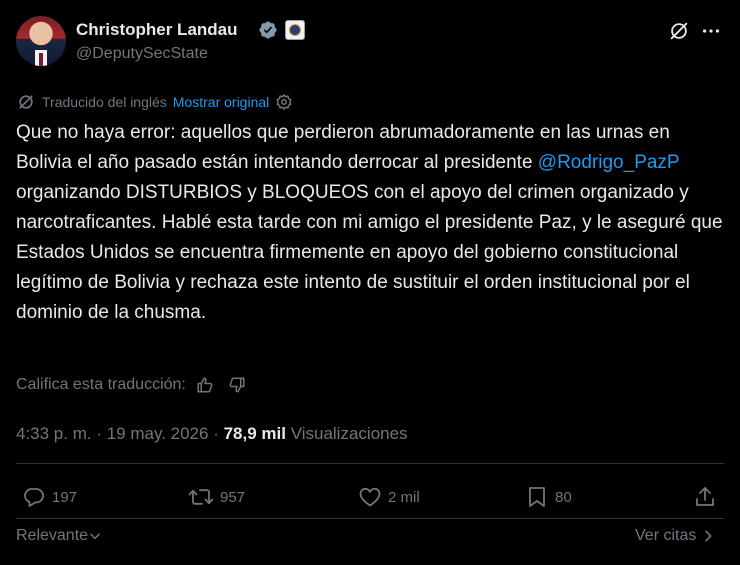  I want to click on tweet-time: 4:33 p. m., so click(54, 433).